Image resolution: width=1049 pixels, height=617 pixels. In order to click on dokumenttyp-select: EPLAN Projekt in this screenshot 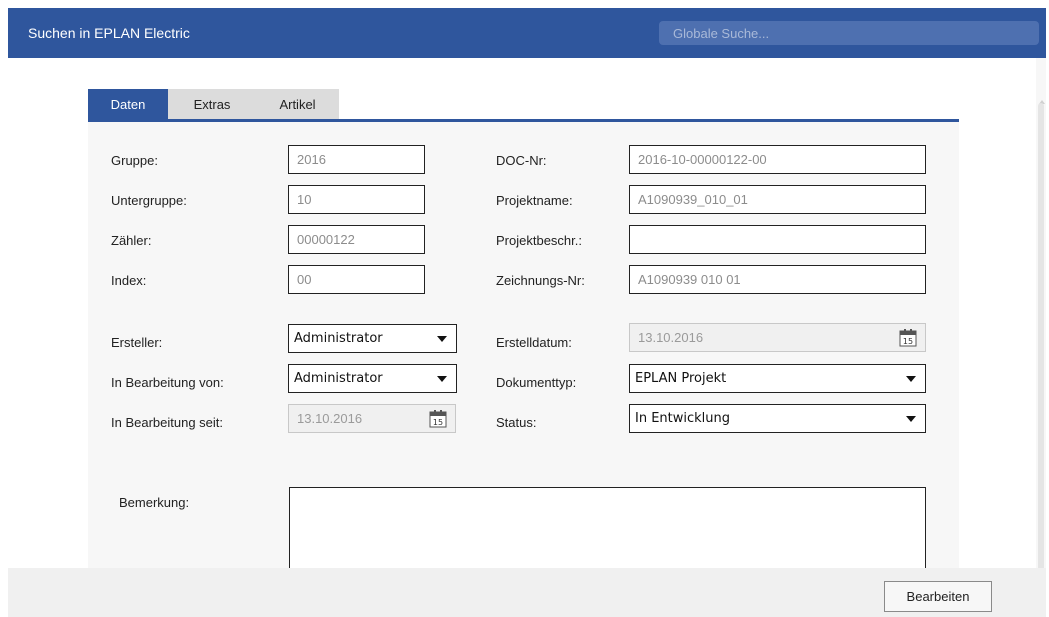, I will do `click(777, 378)`.